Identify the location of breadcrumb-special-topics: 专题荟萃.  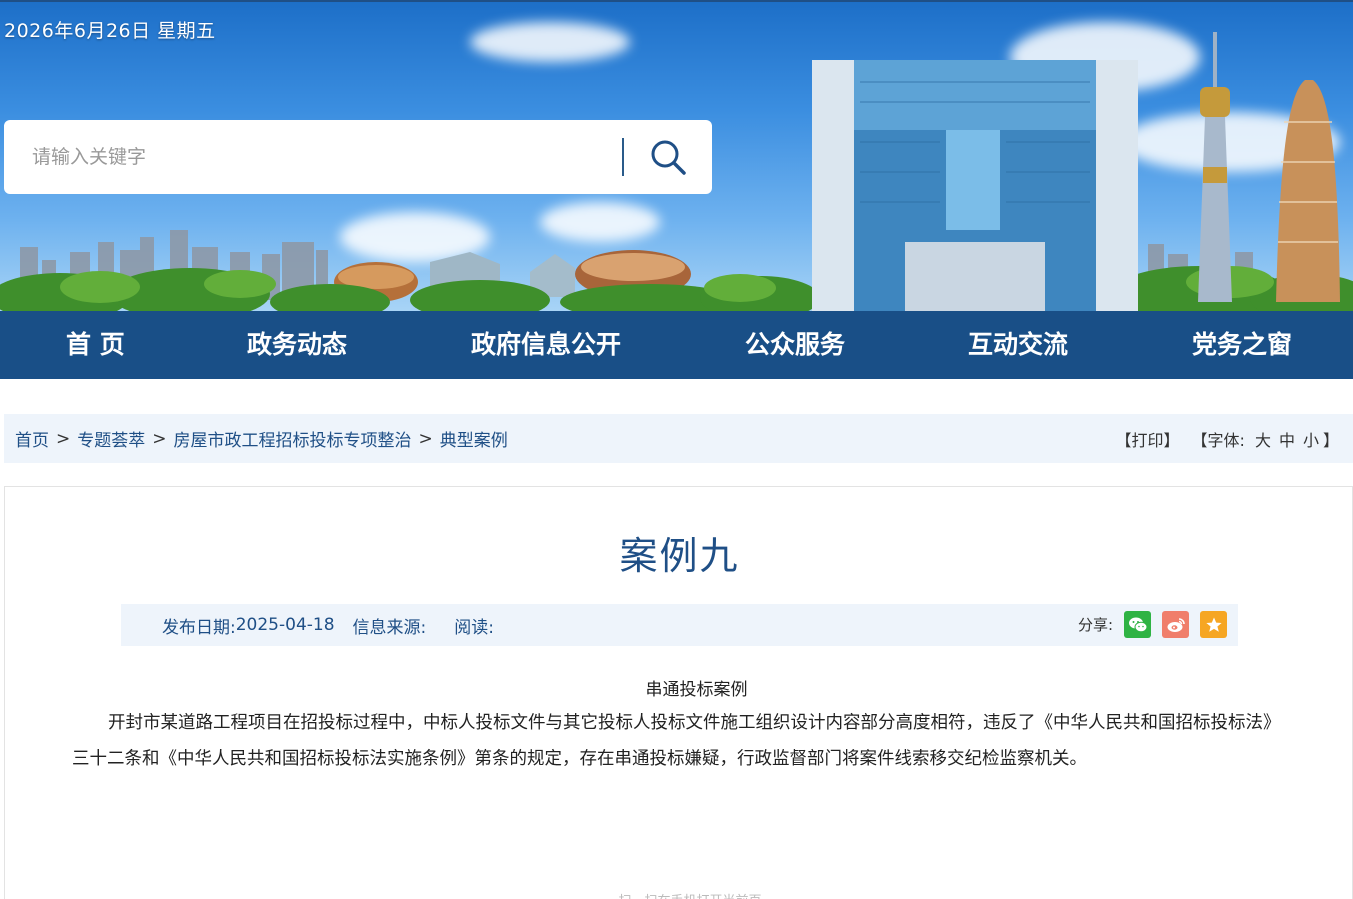
(111, 438).